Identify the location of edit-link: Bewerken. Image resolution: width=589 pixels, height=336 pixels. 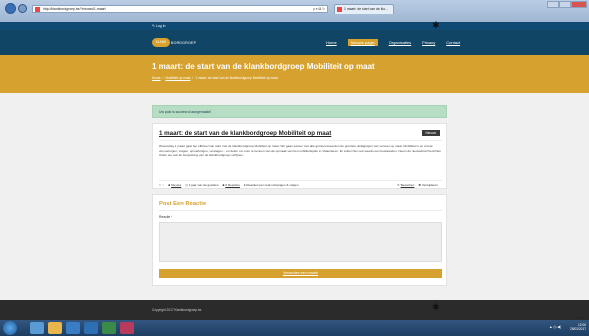
(408, 185).